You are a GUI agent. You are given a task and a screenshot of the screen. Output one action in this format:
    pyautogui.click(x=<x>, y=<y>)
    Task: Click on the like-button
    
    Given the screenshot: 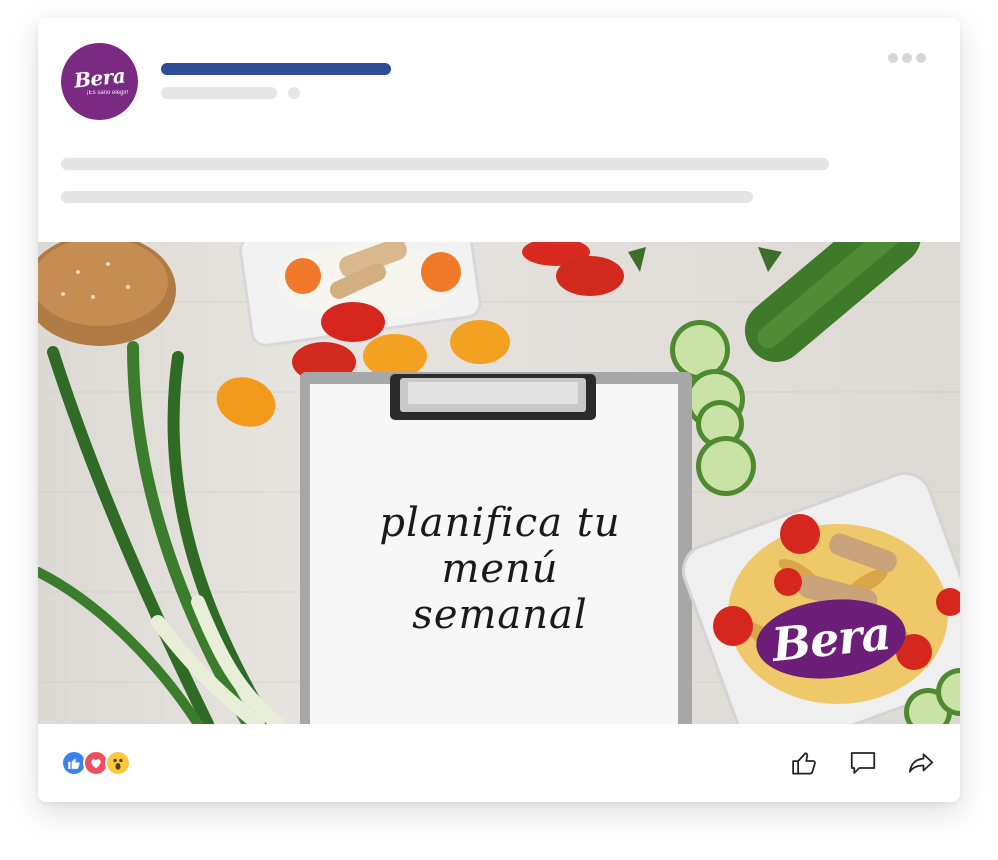 What is the action you would take?
    pyautogui.click(x=805, y=763)
    